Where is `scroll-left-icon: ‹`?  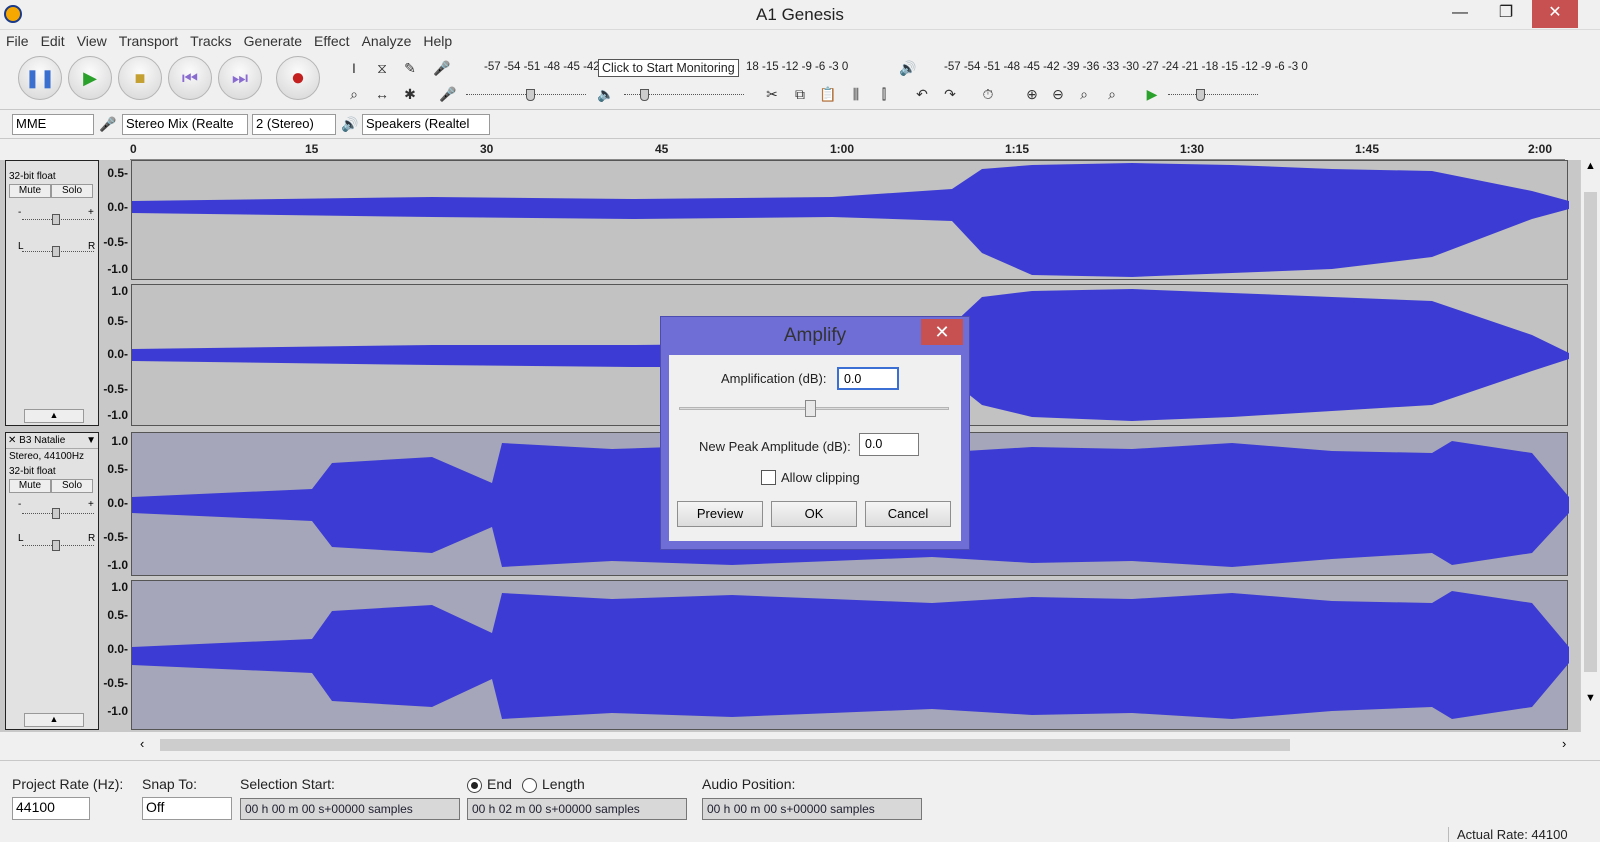 scroll-left-icon: ‹ is located at coordinates (142, 743).